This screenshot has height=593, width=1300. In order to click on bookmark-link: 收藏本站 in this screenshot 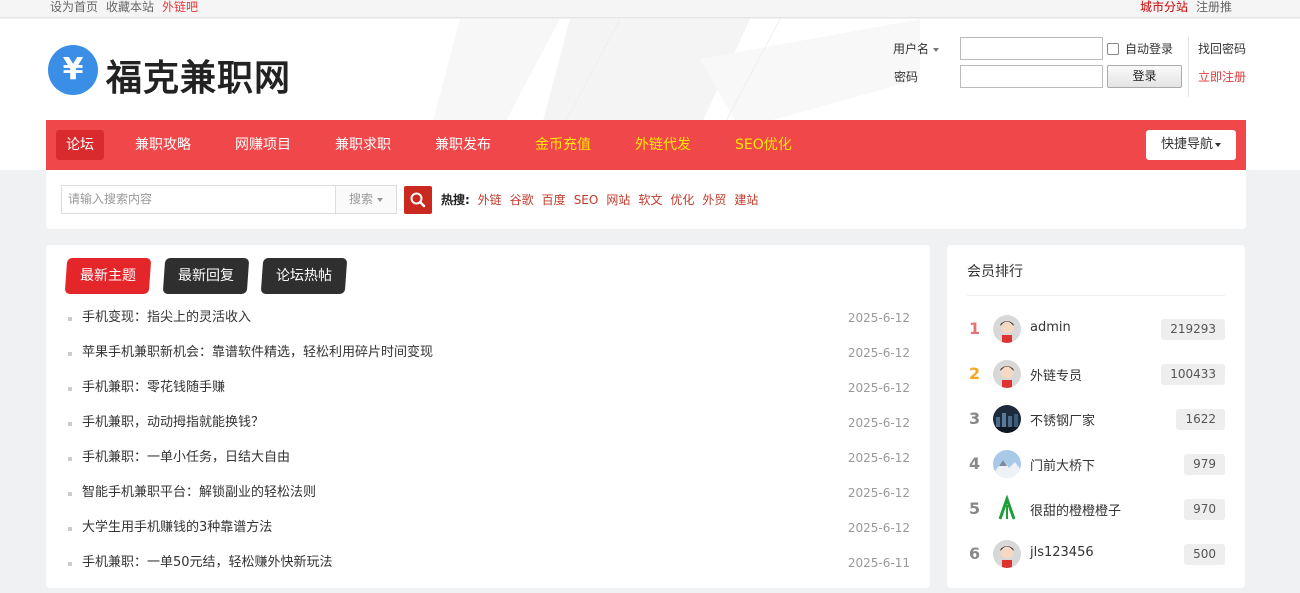, I will do `click(130, 7)`.